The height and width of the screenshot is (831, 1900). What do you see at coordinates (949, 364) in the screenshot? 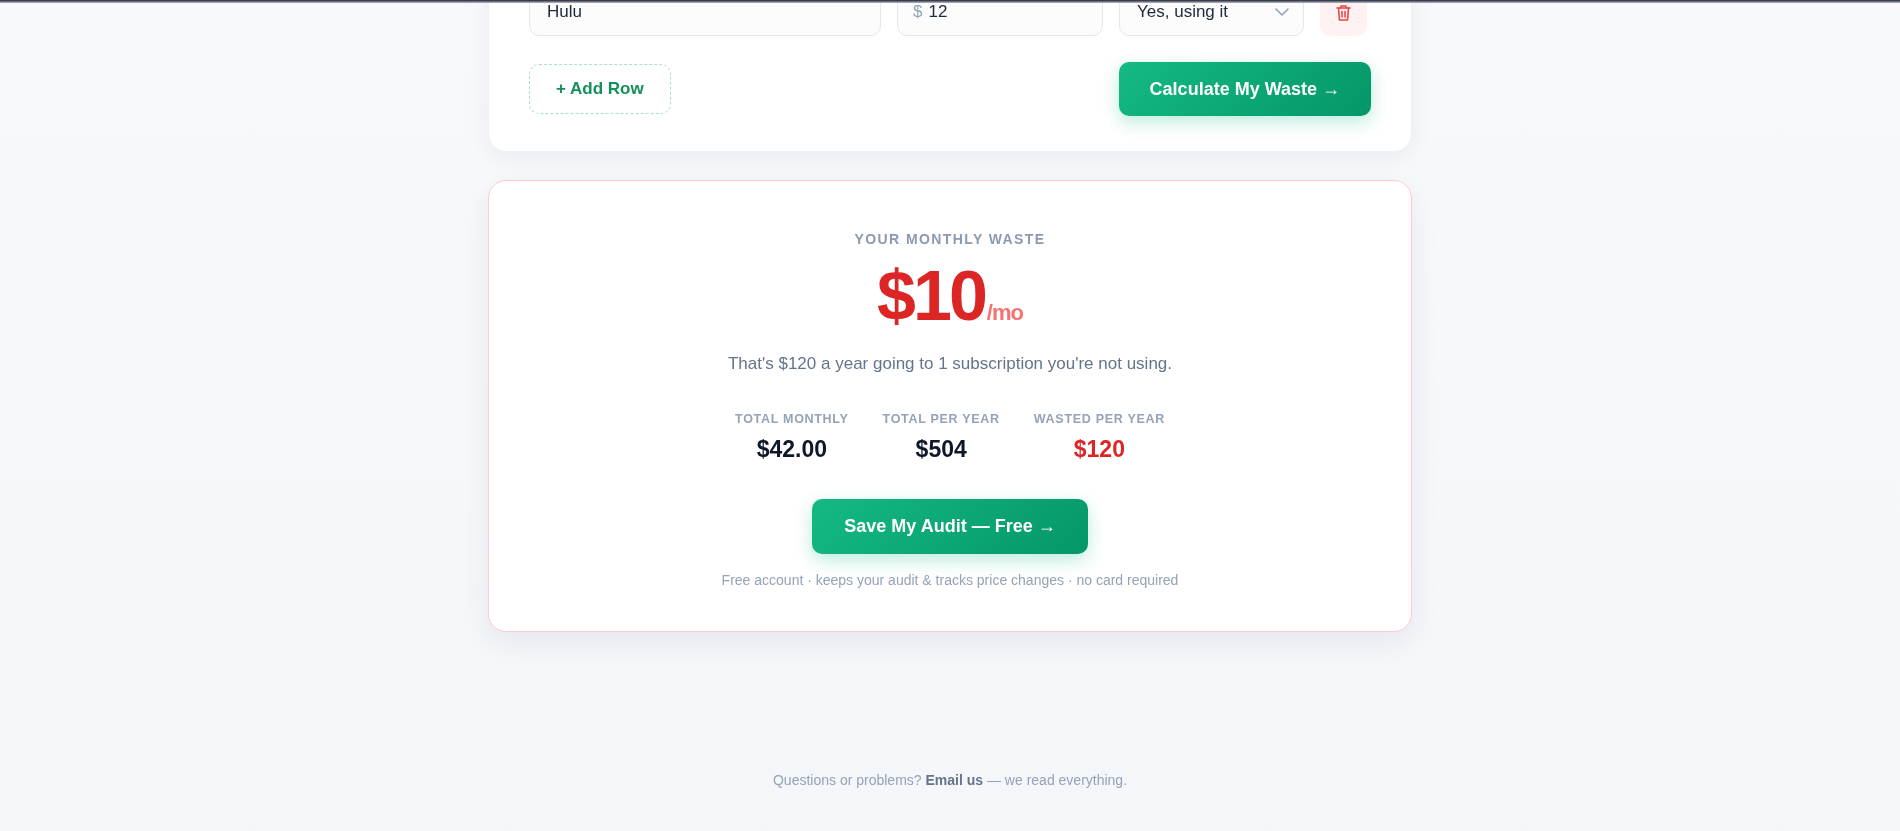
I see `summary-text: That's $120 a year going to 1 subscription you're not using.` at bounding box center [949, 364].